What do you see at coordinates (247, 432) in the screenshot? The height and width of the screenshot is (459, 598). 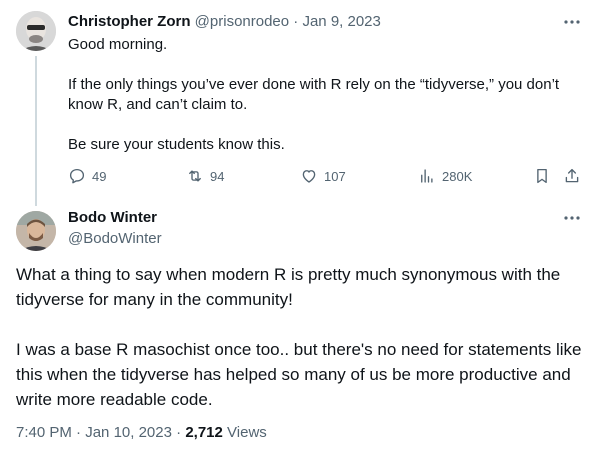 I see `reply-views-label: Views` at bounding box center [247, 432].